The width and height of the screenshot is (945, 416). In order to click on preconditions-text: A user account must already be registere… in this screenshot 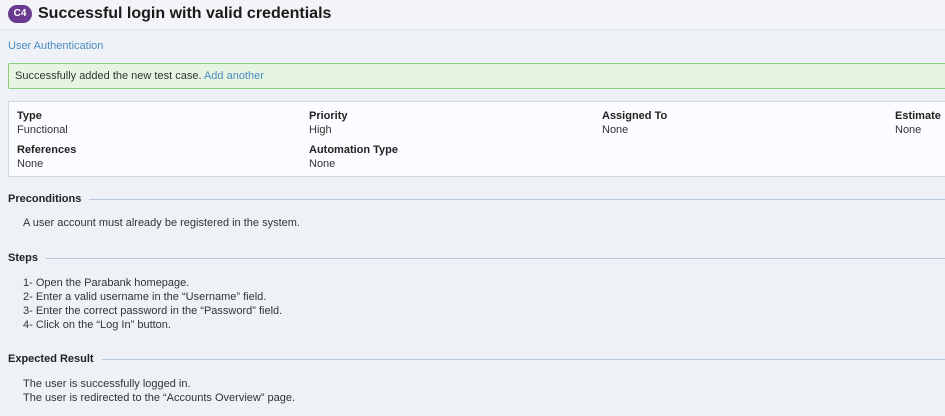, I will do `click(161, 223)`.